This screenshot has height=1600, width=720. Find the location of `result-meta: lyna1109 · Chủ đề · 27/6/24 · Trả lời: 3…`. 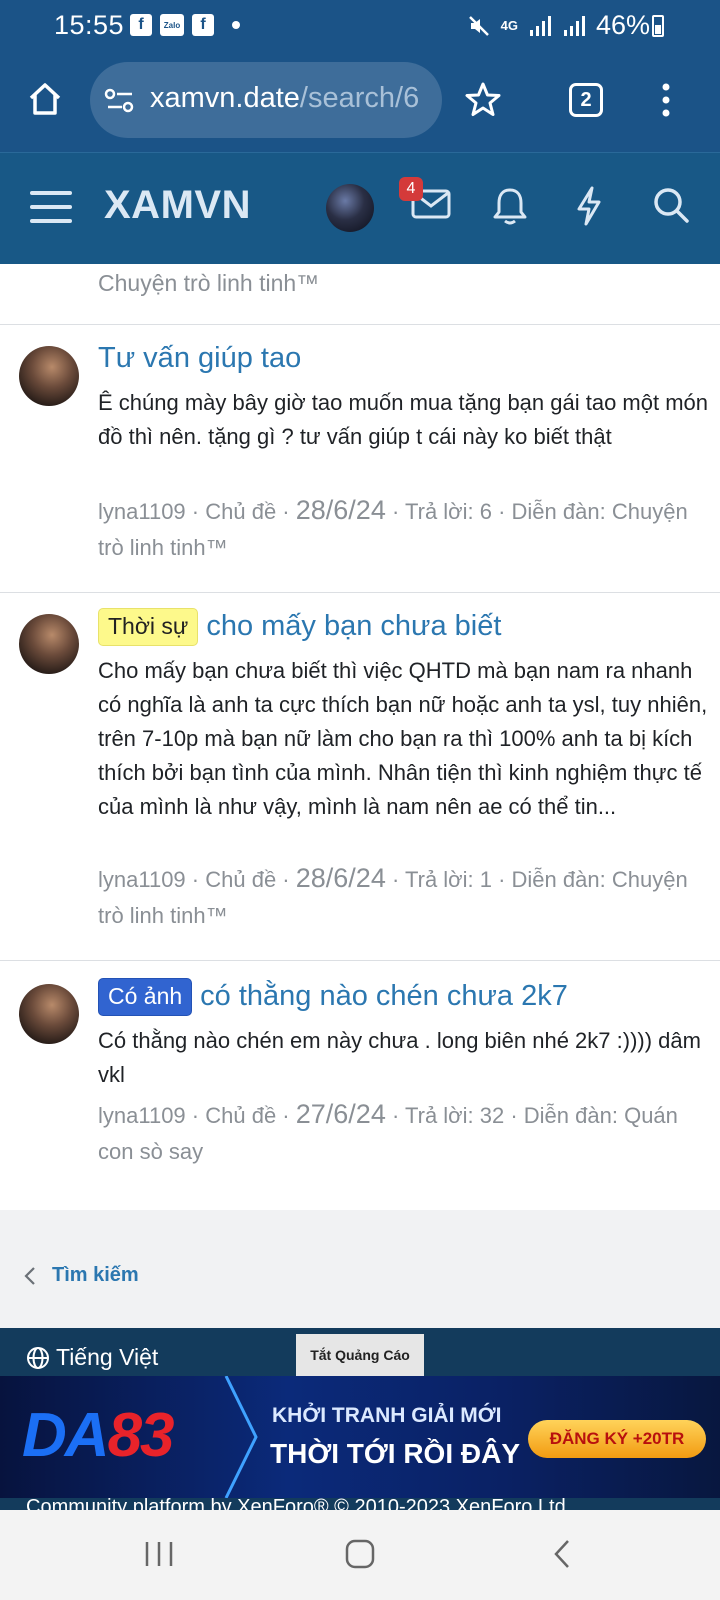

result-meta: lyna1109 · Chủ đề · 27/6/24 · Trả lời: 3… is located at coordinates (388, 1131).